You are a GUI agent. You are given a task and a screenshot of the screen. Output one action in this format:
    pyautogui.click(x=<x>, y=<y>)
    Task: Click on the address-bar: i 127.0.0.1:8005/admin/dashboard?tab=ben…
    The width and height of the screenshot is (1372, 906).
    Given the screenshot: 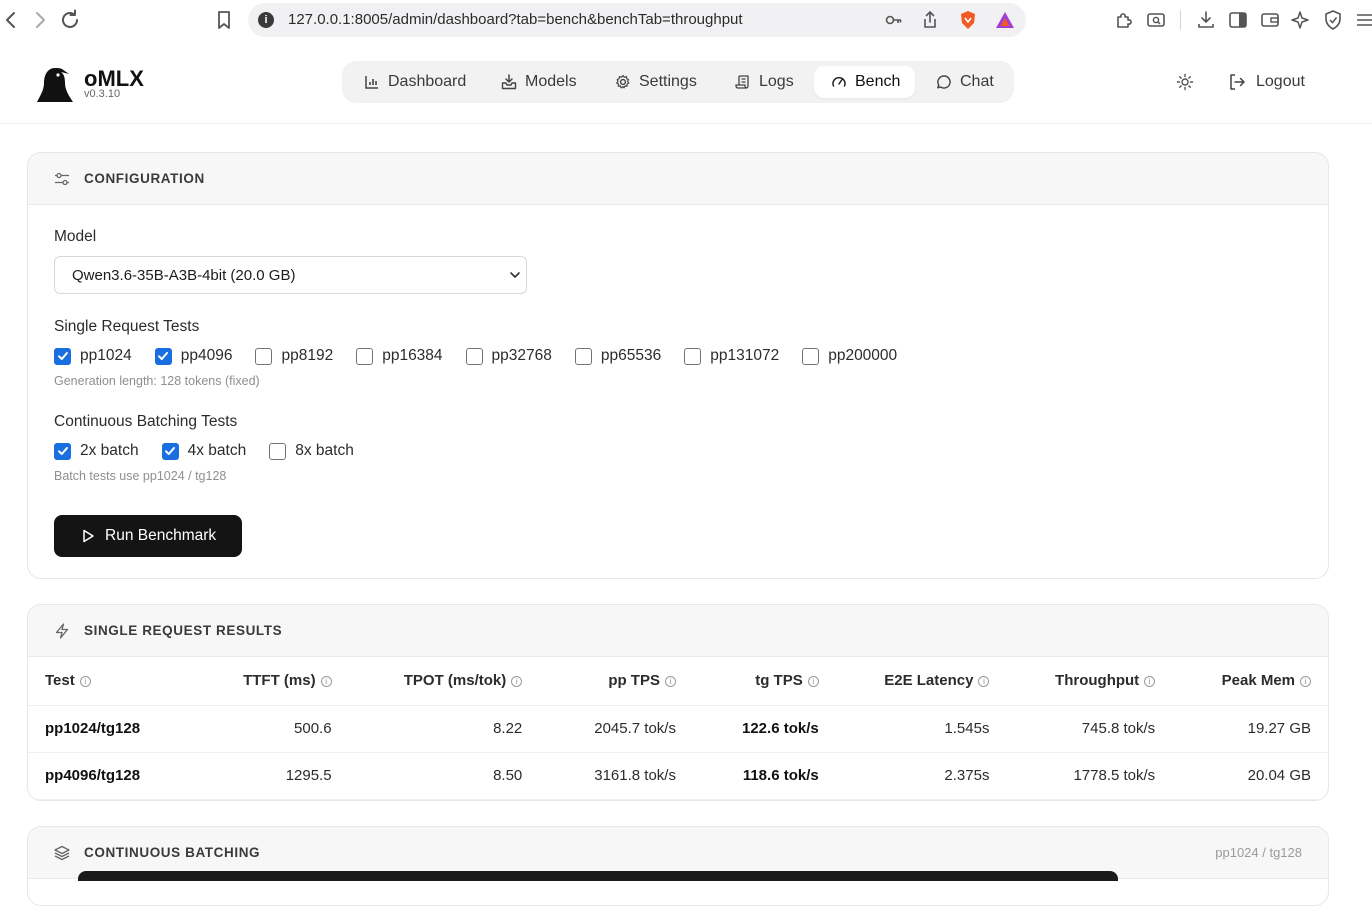 What is the action you would take?
    pyautogui.click(x=637, y=20)
    